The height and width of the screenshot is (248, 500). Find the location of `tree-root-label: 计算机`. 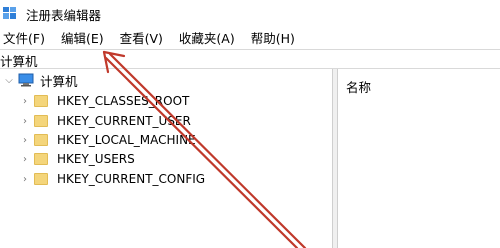

tree-root-label: 计算机 is located at coordinates (59, 81).